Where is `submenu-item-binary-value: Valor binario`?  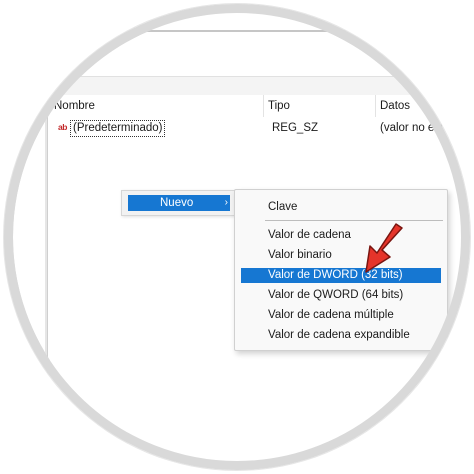
submenu-item-binary-value: Valor binario is located at coordinates (341, 255).